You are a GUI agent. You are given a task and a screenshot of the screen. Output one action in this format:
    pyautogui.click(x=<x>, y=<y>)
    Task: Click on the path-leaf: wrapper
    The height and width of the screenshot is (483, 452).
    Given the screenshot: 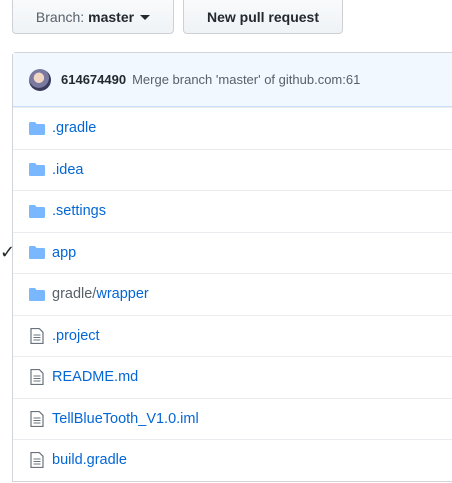 What is the action you would take?
    pyautogui.click(x=122, y=294)
    